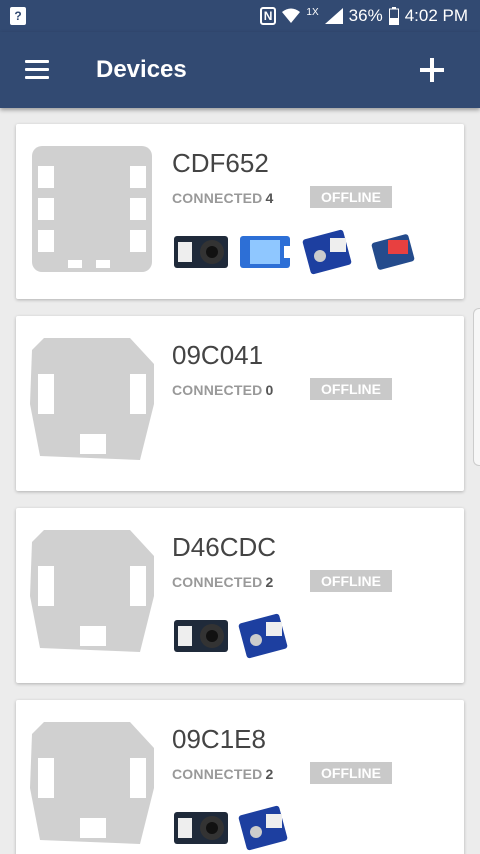 The image size is (480, 854). Describe the element at coordinates (268, 16) in the screenshot. I see `nfc-icon: N` at that location.